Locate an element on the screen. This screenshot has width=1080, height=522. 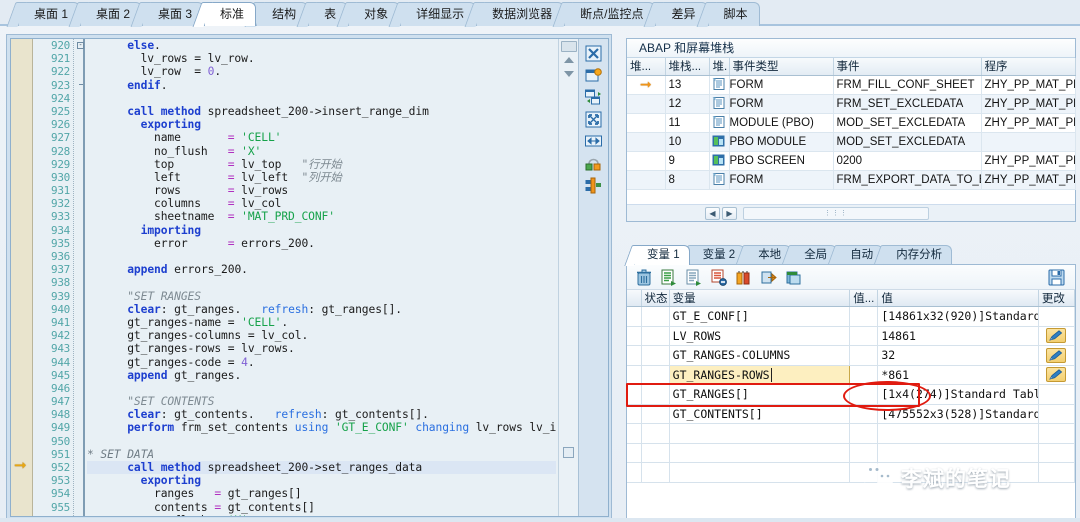
compare-icon is located at coordinates (744, 277).